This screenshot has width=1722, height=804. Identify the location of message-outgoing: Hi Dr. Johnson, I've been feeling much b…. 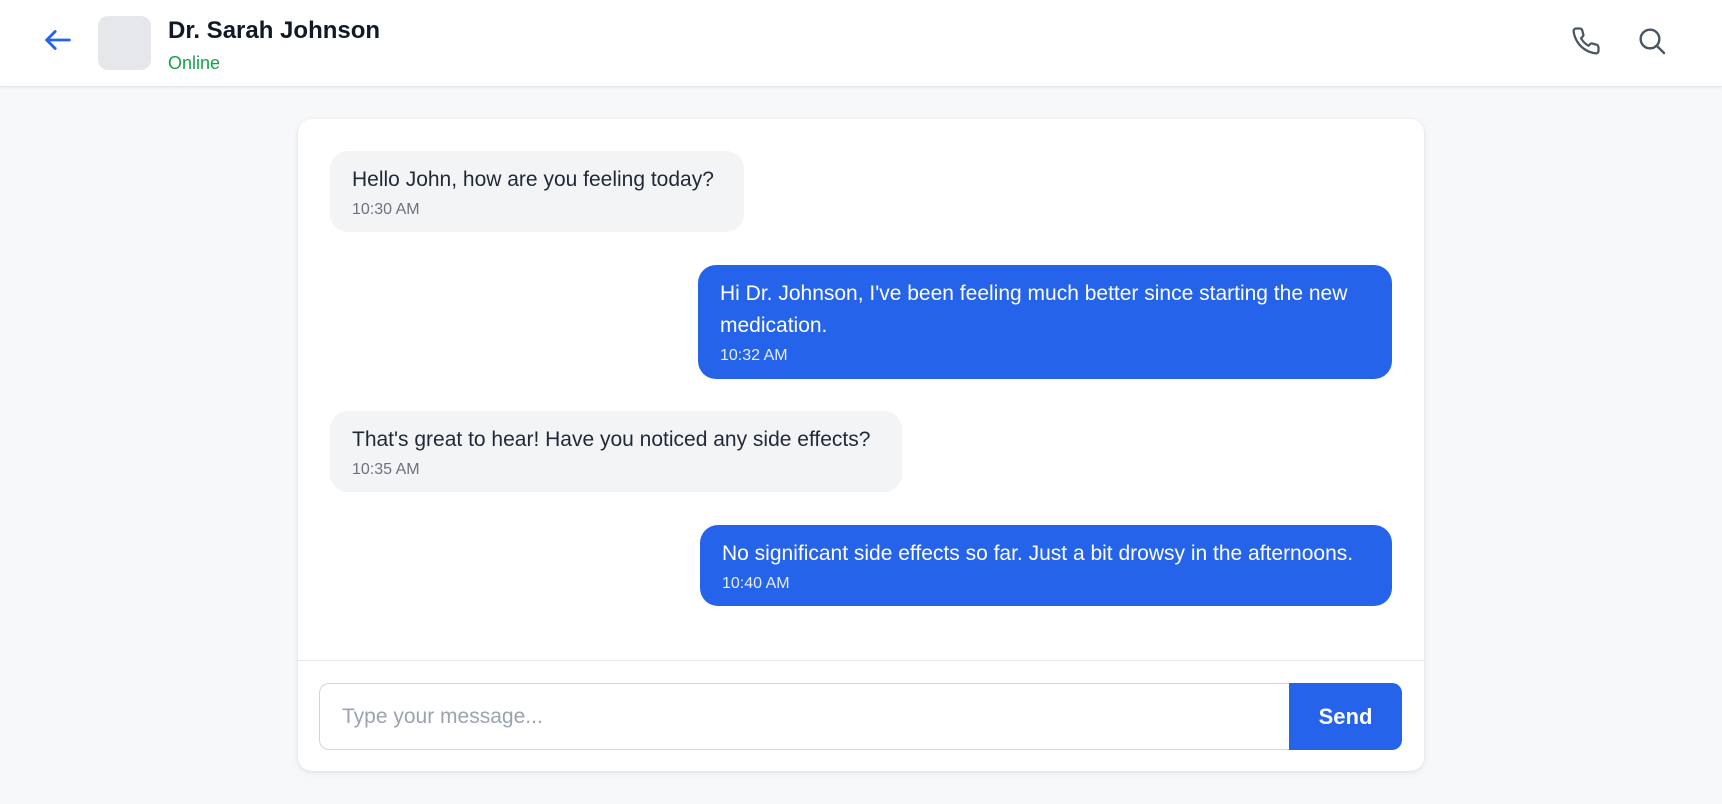
(1045, 322).